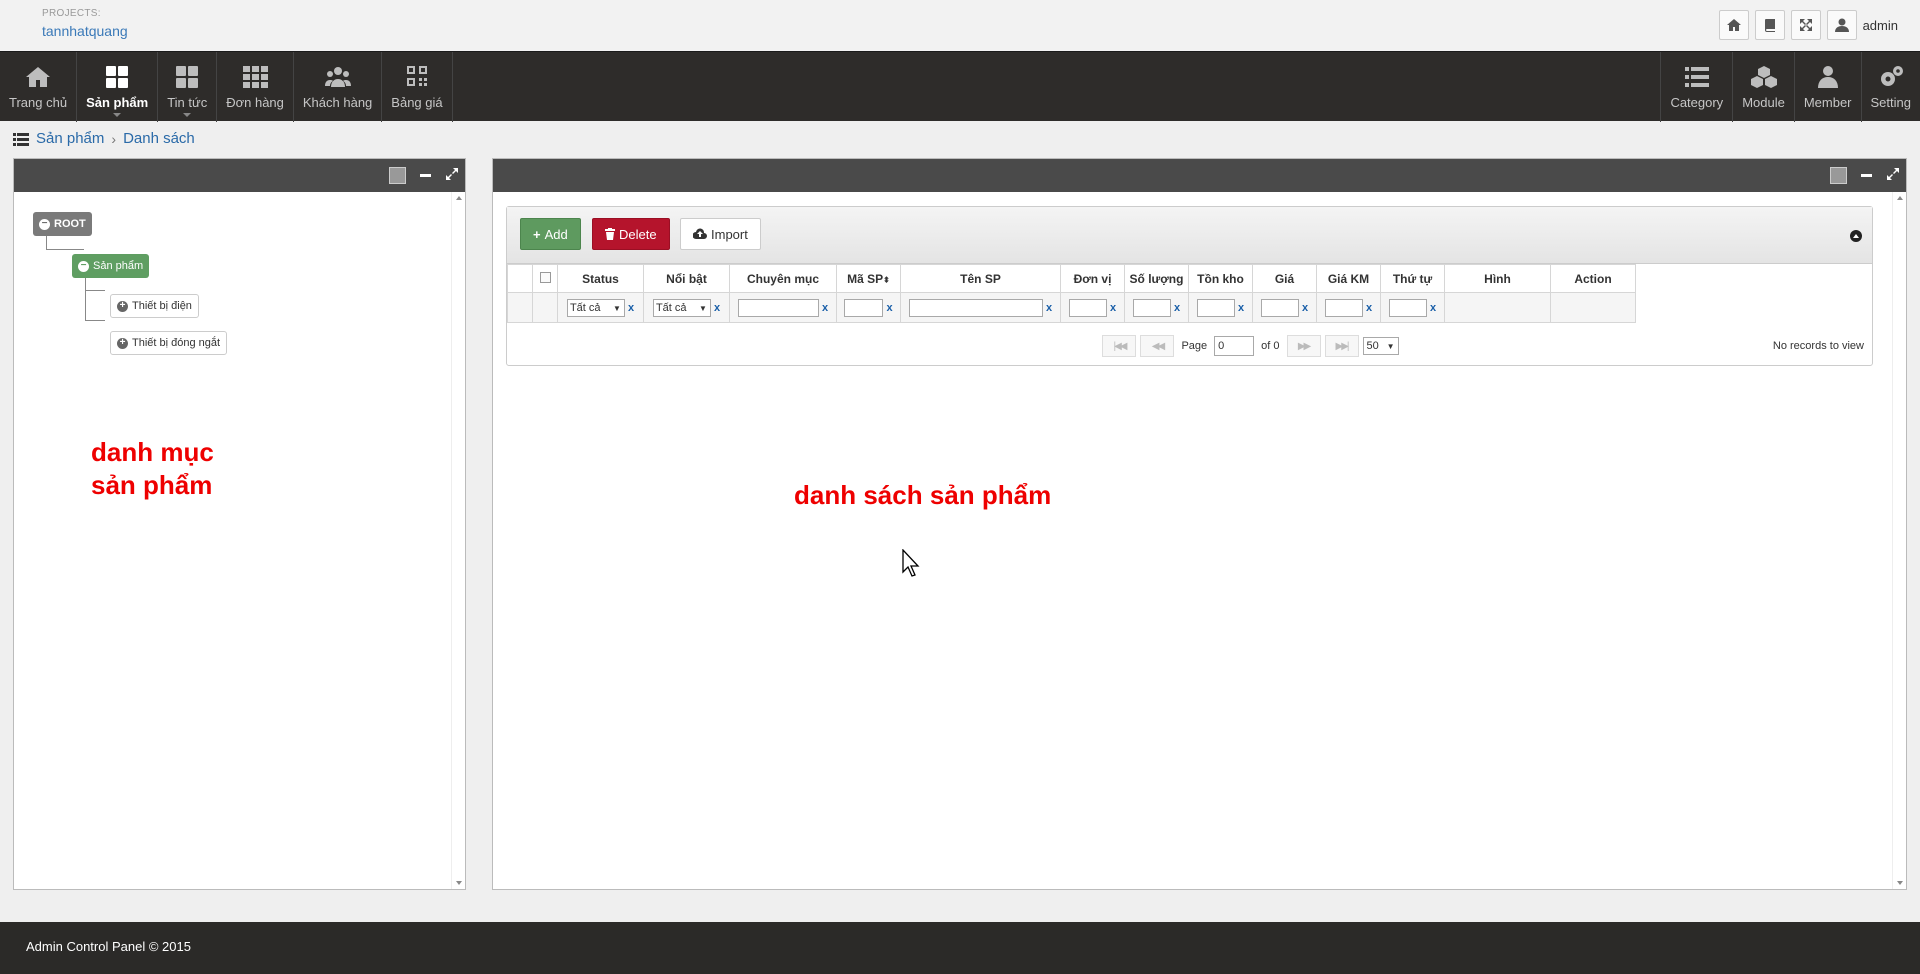 This screenshot has width=1920, height=974. I want to click on column-header-quantity: Số lượng, so click(1156, 278).